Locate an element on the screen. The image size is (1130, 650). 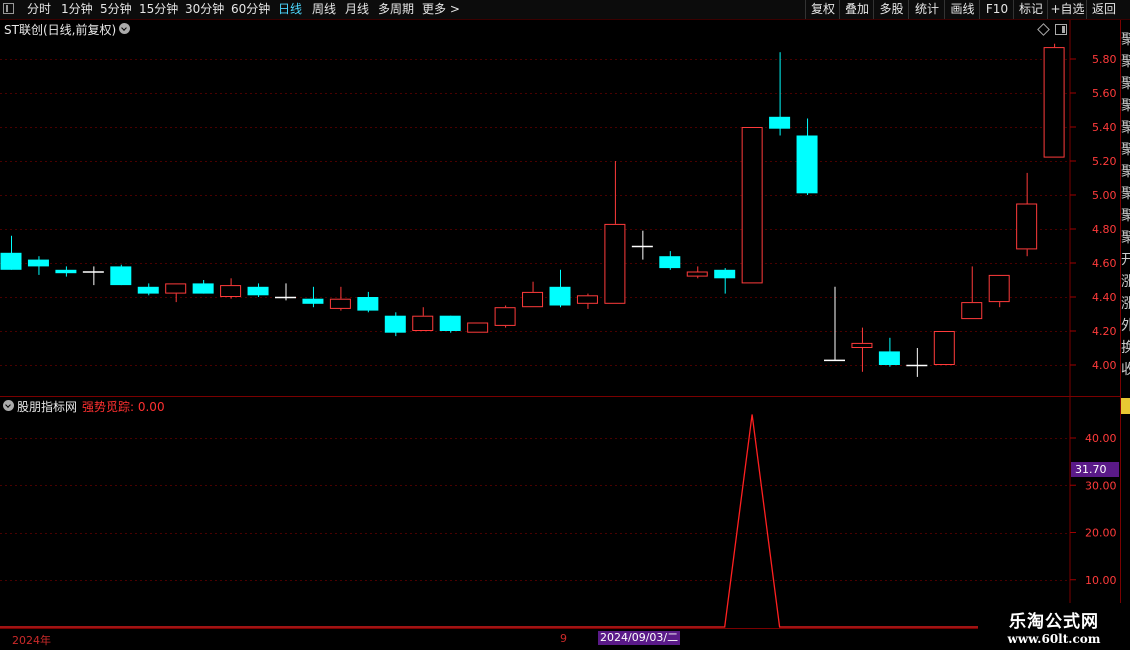
price-axis-label: 5.20 is located at coordinates (1104, 161).